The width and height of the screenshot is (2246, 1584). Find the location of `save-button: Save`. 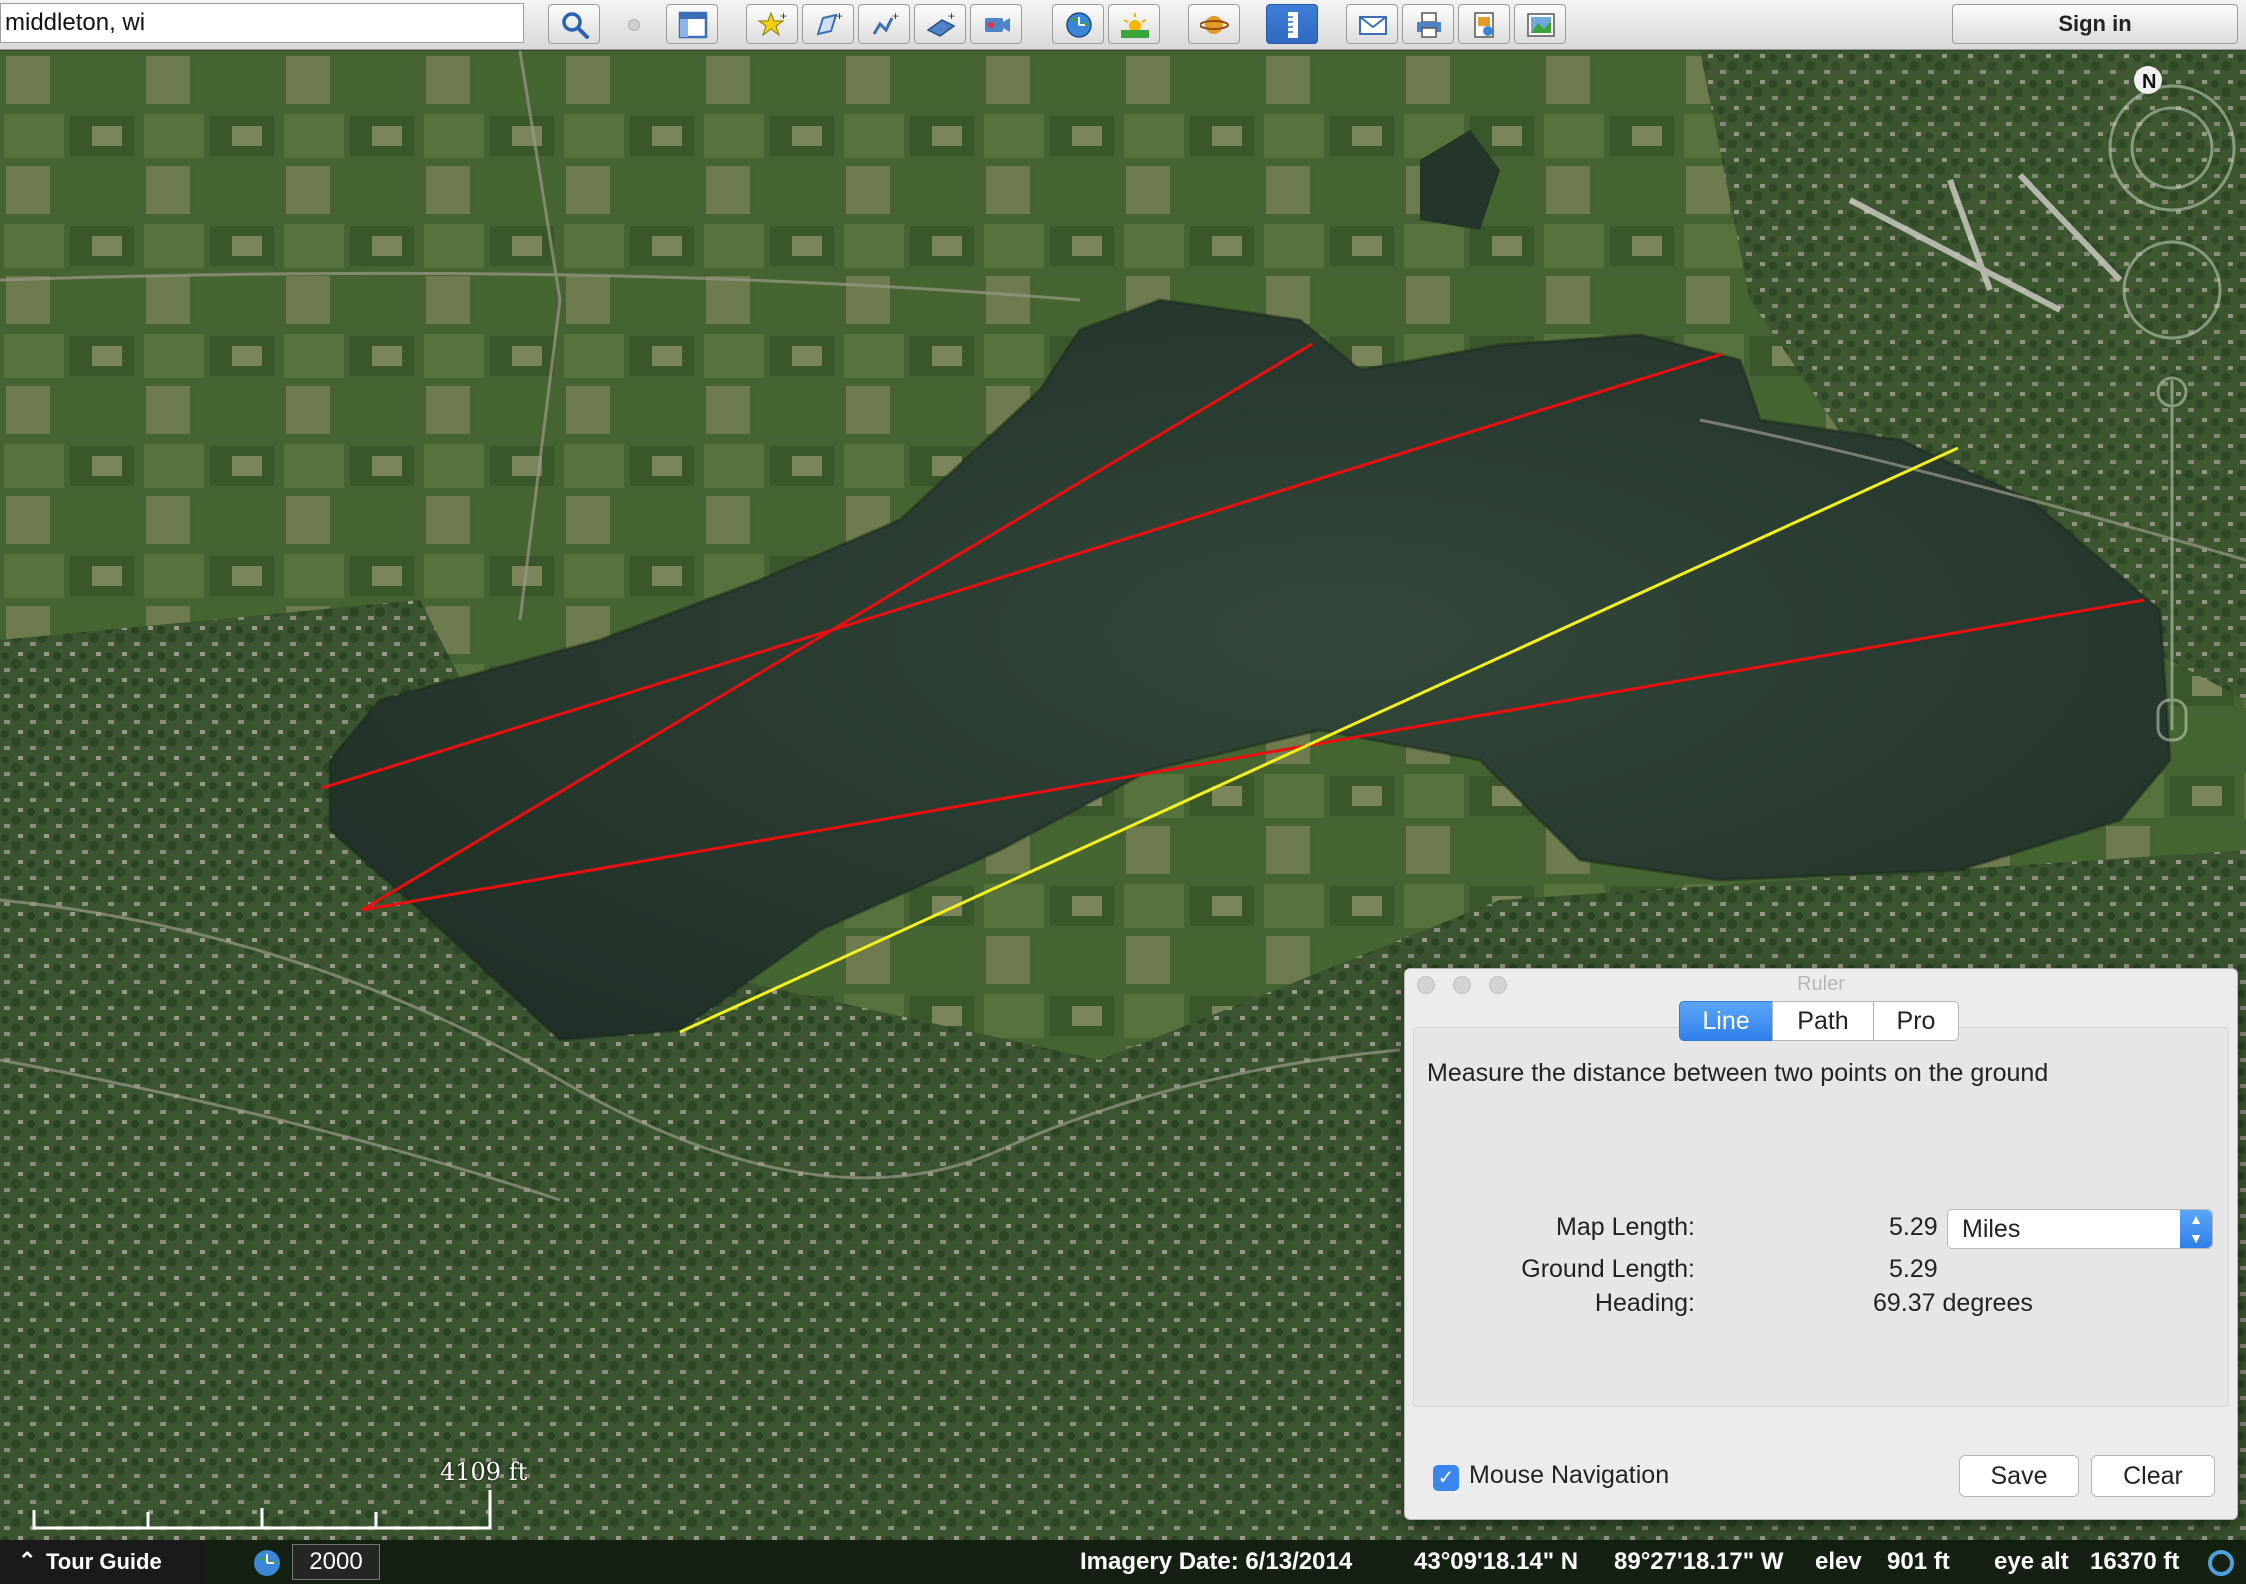

save-button: Save is located at coordinates (2019, 1476).